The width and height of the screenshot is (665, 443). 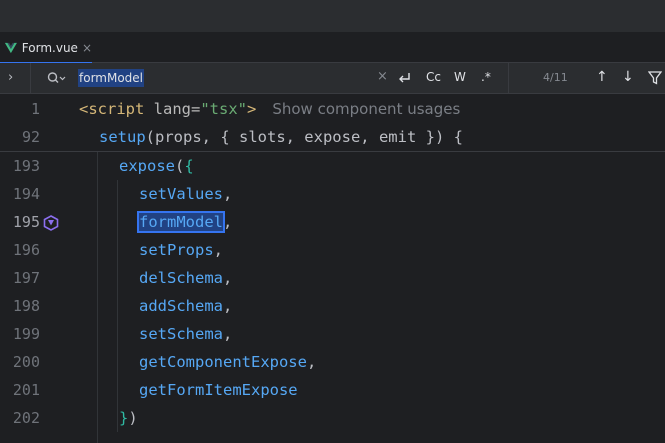 I want to click on line-number-current: 195, so click(x=26, y=222).